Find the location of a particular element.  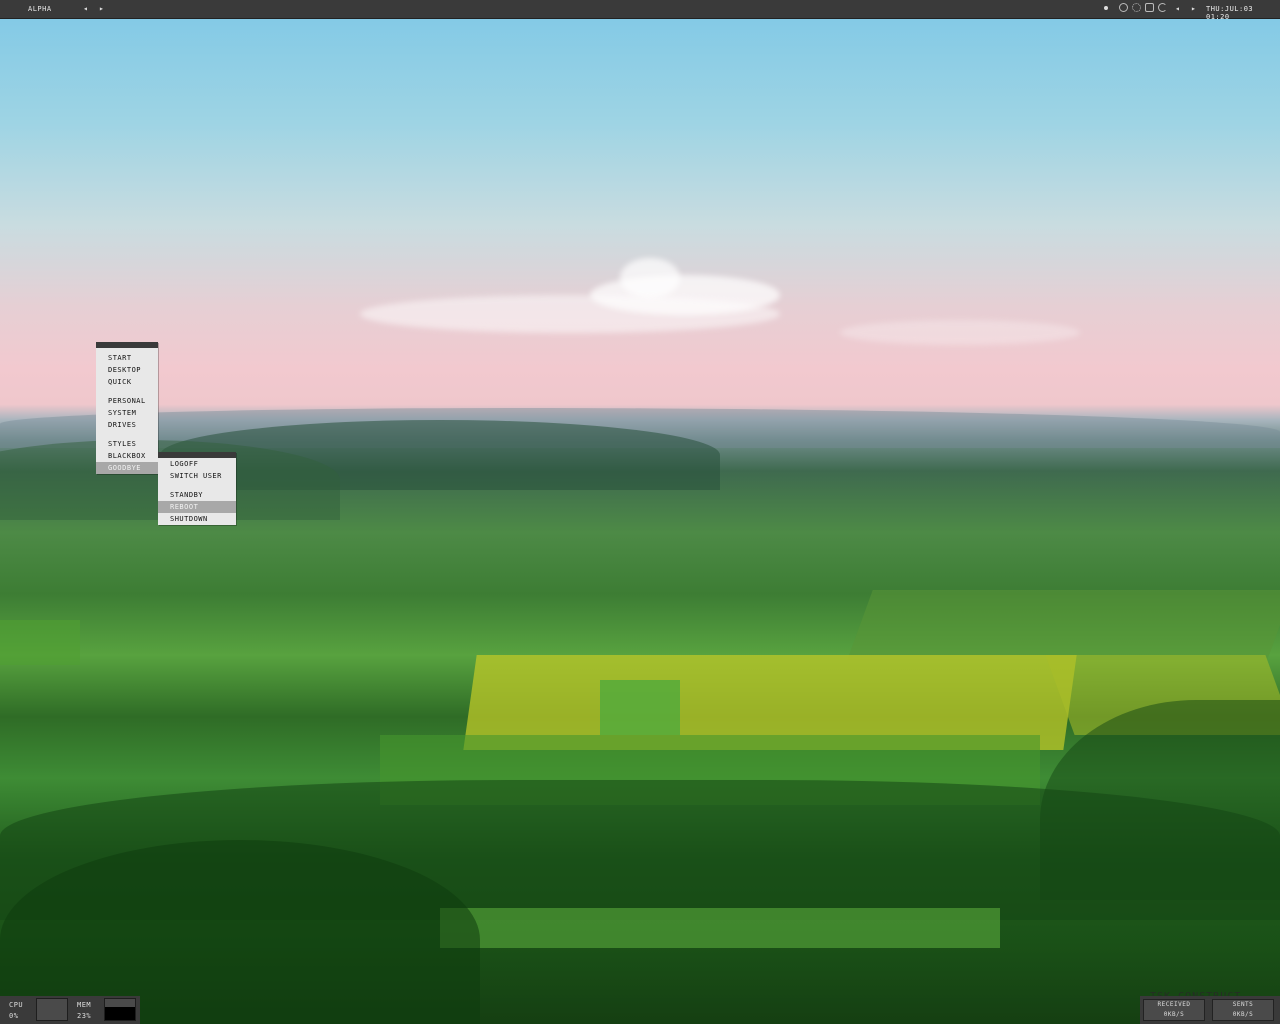

mem-graph-fill is located at coordinates (120, 1013).